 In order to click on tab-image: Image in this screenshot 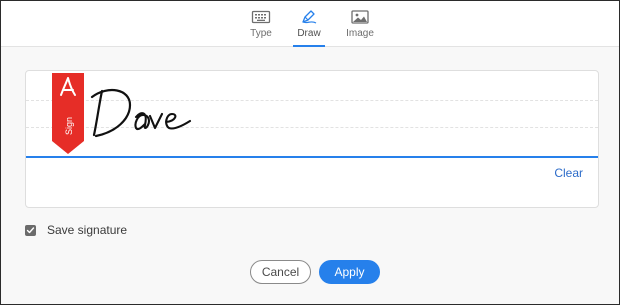, I will do `click(360, 23)`.